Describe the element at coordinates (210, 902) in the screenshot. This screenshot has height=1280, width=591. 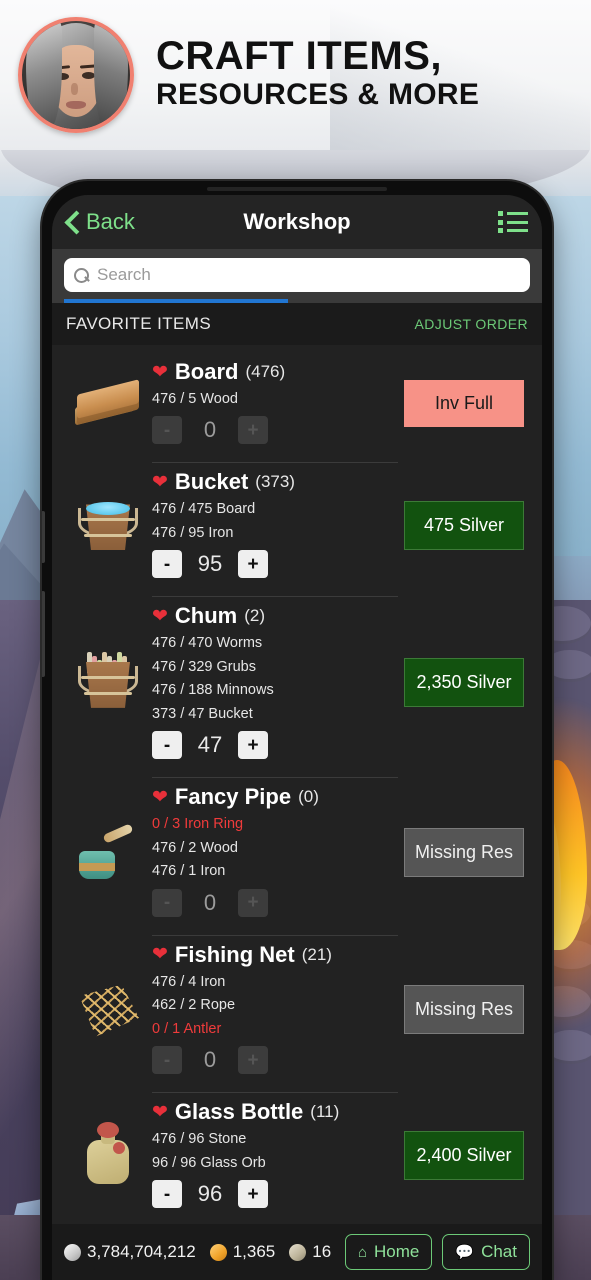
I see `stepper-value: 0` at that location.